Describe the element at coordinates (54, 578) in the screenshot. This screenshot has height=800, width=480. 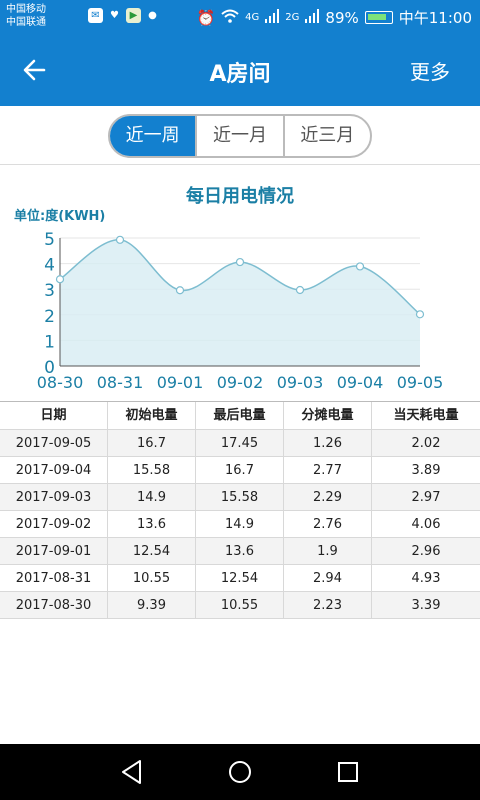
I see `cell-date: 2017-08-31` at that location.